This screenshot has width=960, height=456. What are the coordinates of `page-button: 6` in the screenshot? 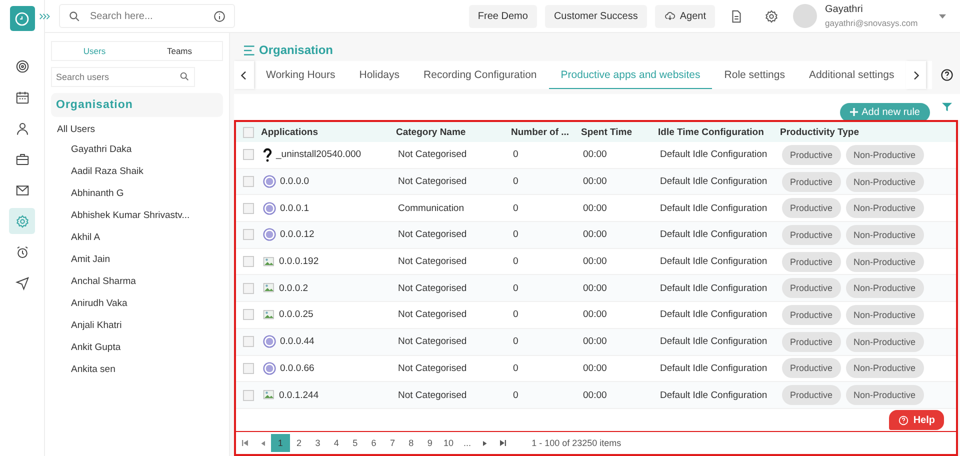 It's located at (374, 443).